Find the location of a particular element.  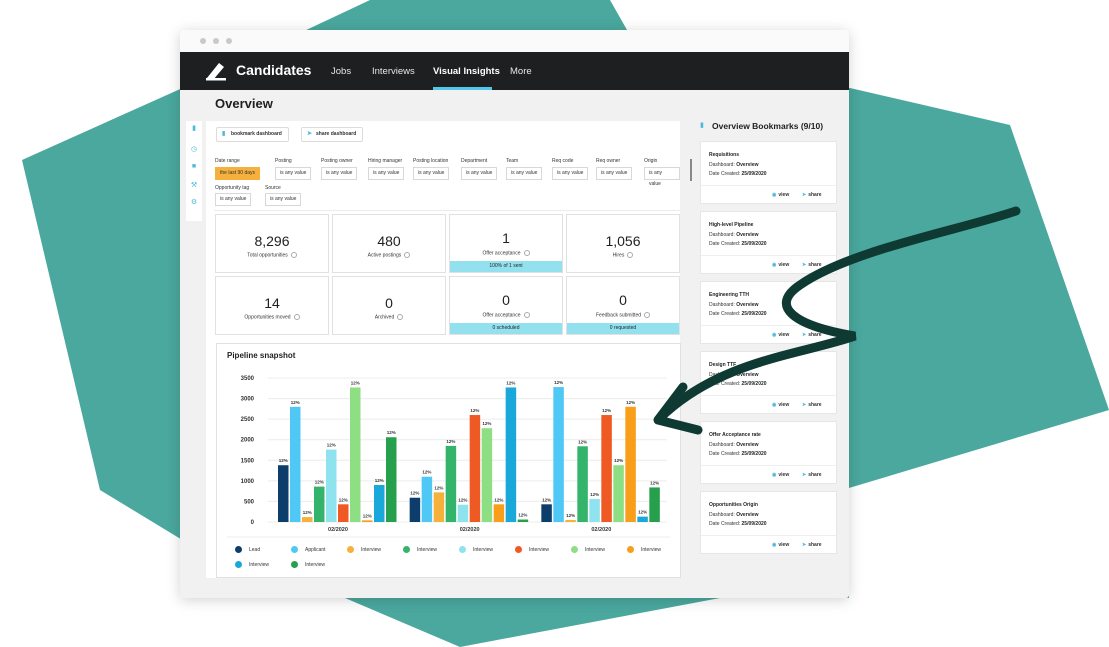

metric-label-text: Active postings is located at coordinates (384, 255).